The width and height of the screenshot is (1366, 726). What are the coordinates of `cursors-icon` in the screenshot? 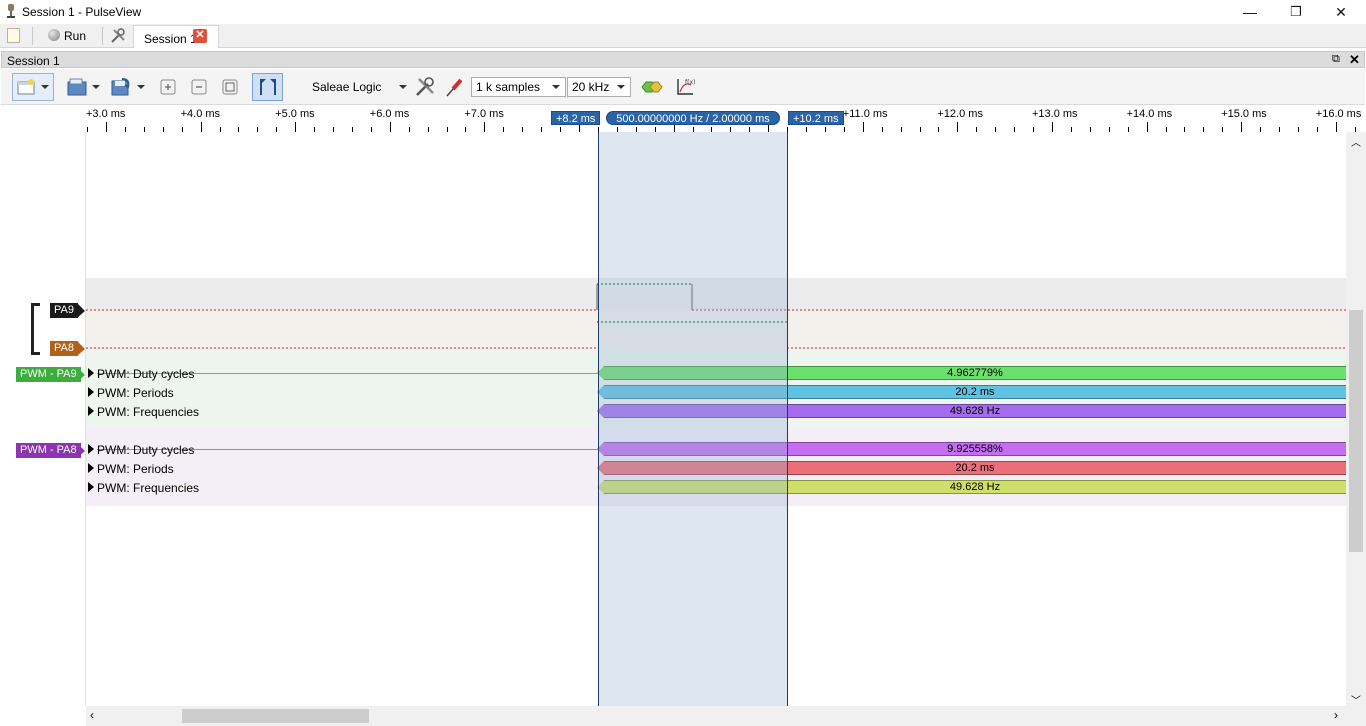 It's located at (267, 87).